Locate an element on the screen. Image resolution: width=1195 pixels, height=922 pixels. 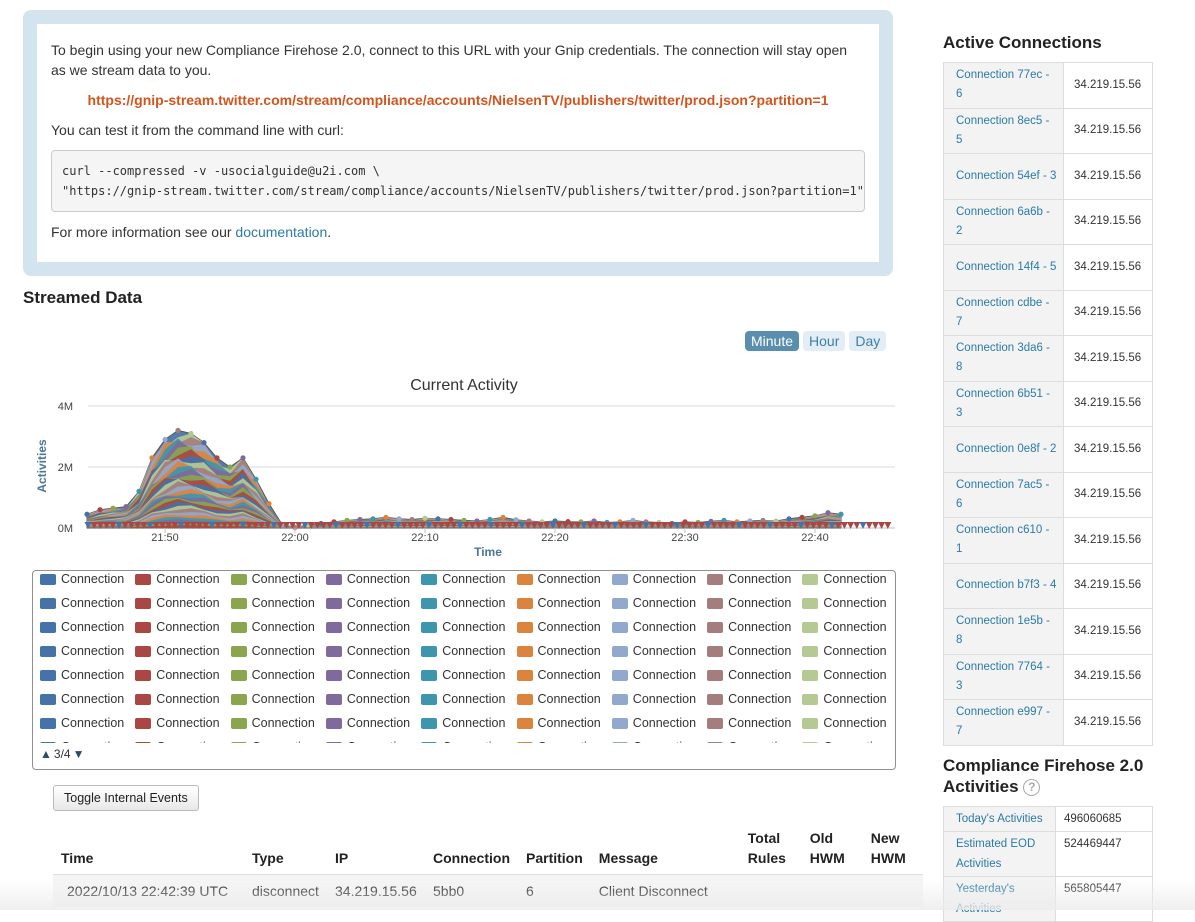
connection-link: Connection 8ec5 - 5 is located at coordinates (1002, 130).